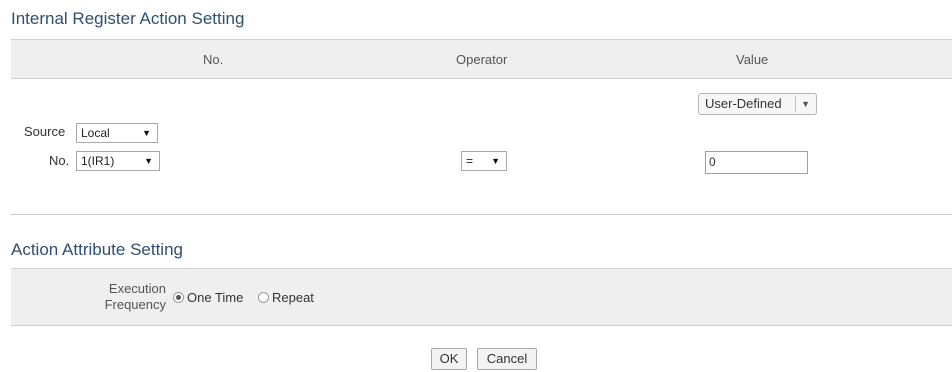 The width and height of the screenshot is (952, 372). I want to click on value-type-select: User-Defined ▼, so click(757, 104).